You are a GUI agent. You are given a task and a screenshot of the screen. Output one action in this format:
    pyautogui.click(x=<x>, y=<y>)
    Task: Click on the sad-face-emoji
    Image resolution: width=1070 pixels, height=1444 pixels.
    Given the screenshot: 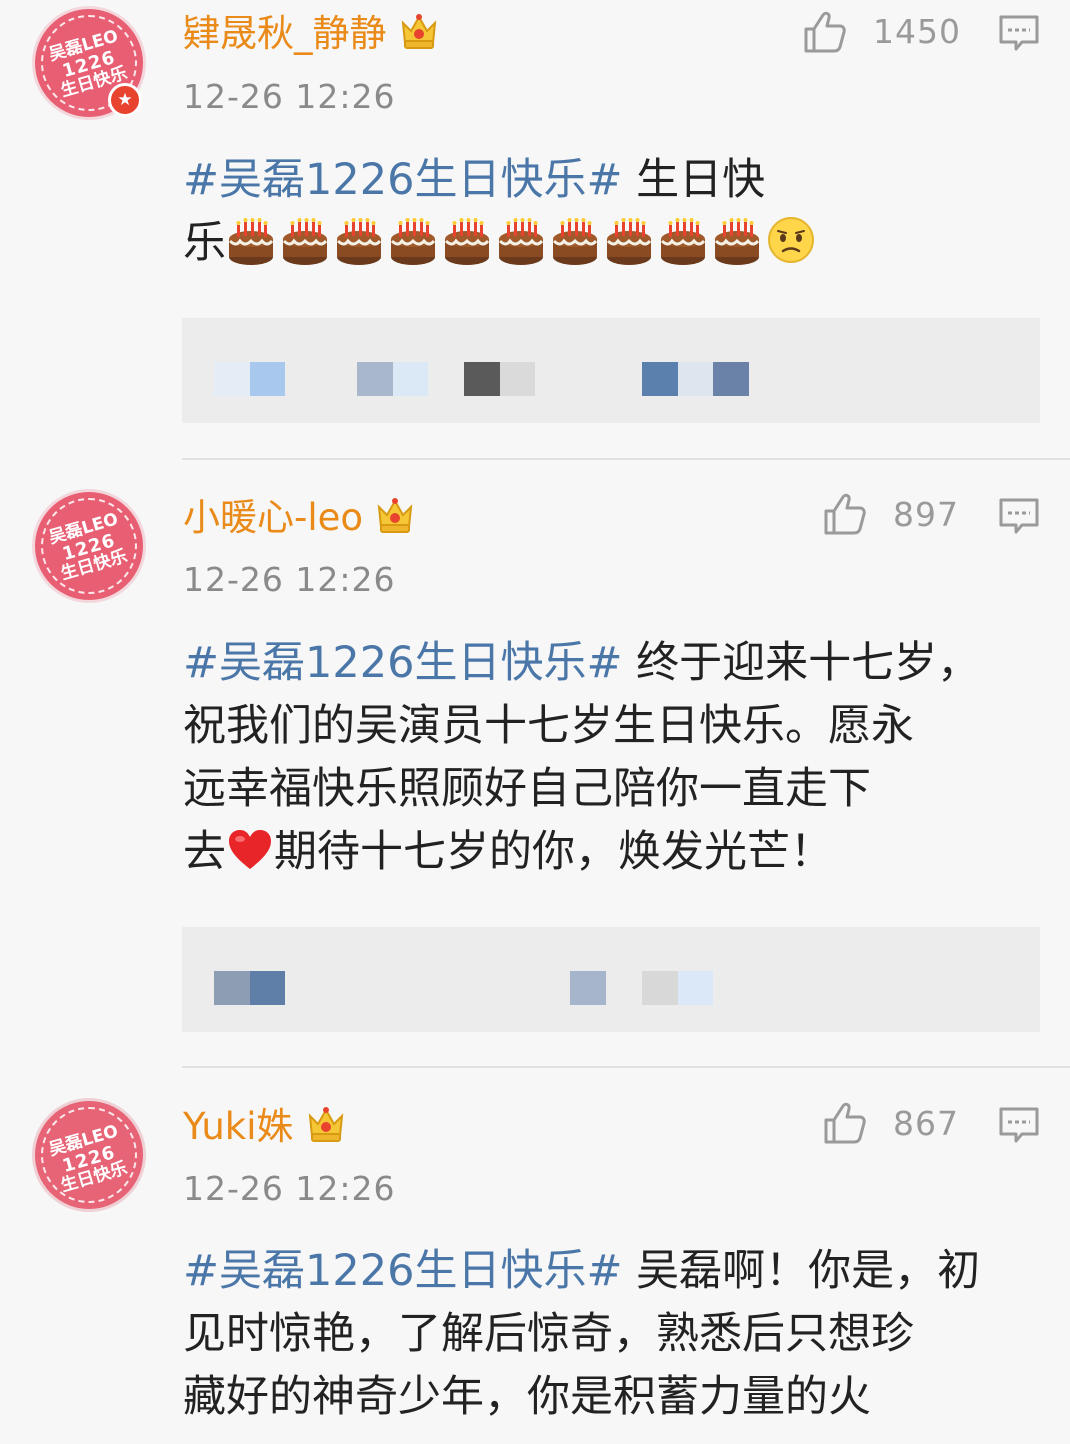 What is the action you would take?
    pyautogui.click(x=791, y=240)
    